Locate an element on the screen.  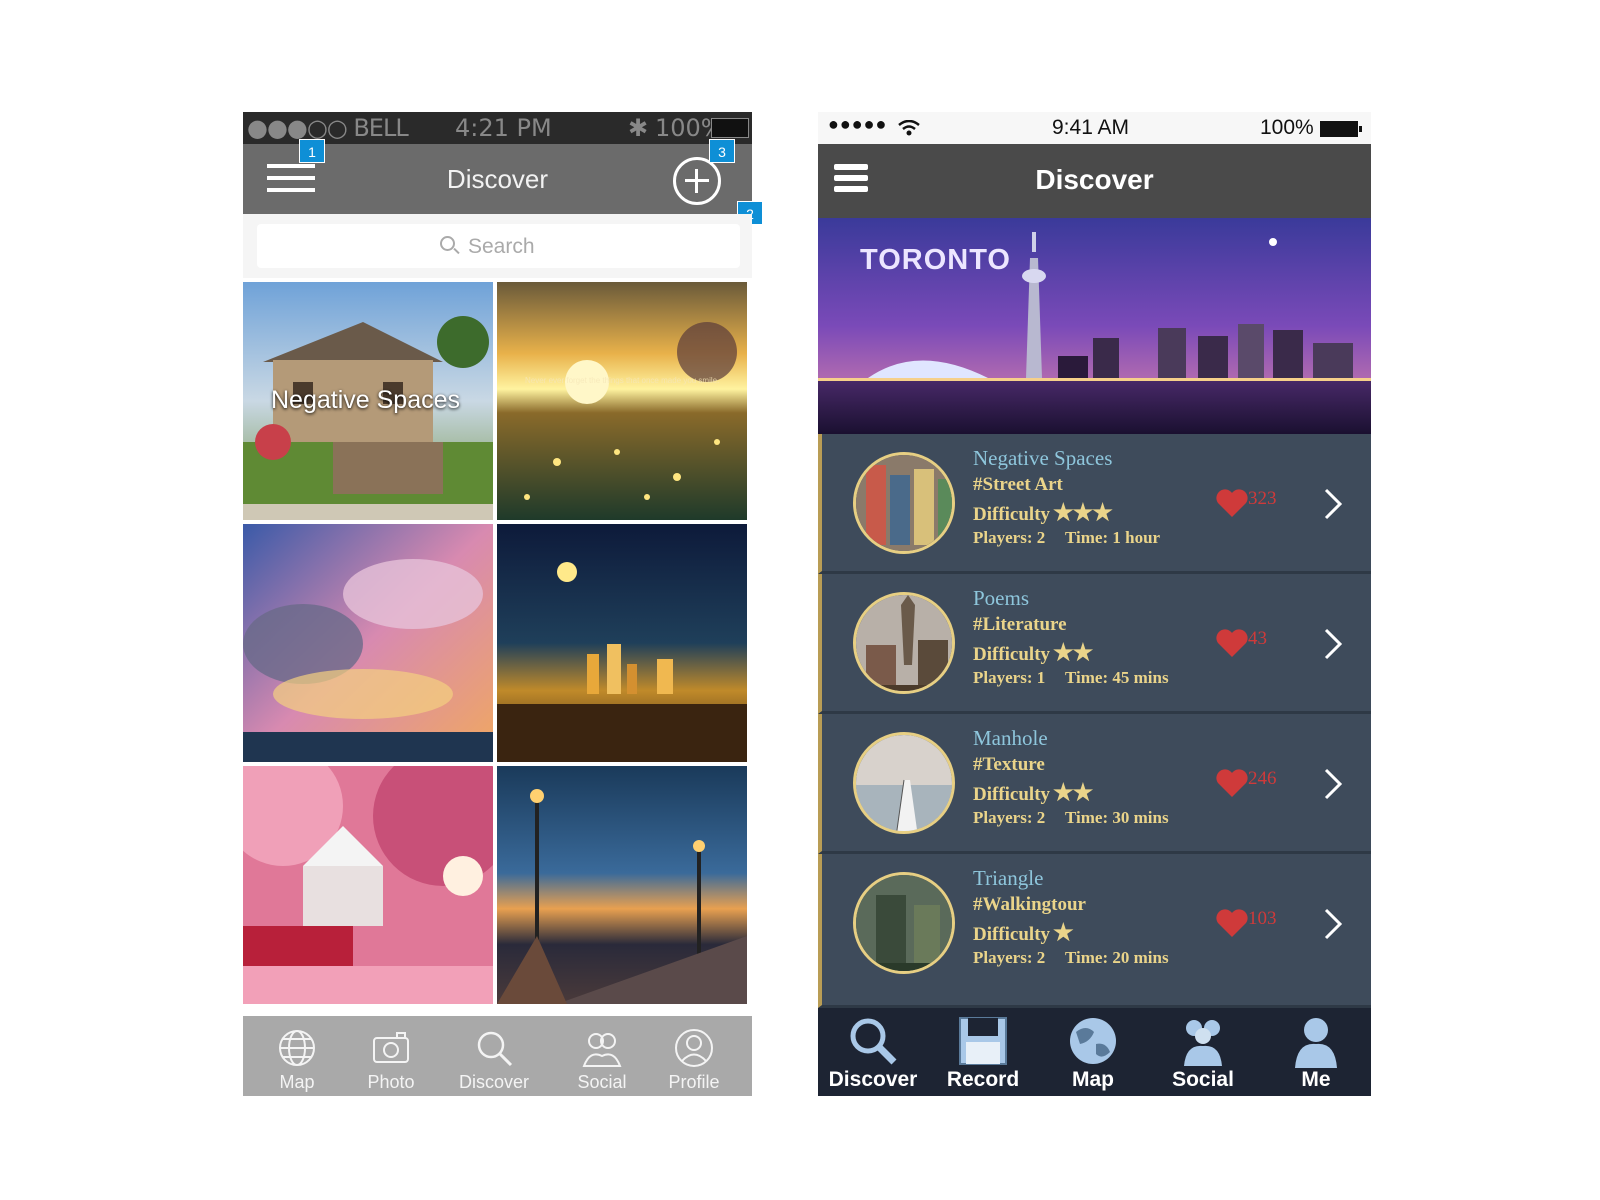
like-count: 43 is located at coordinates (1257, 638).